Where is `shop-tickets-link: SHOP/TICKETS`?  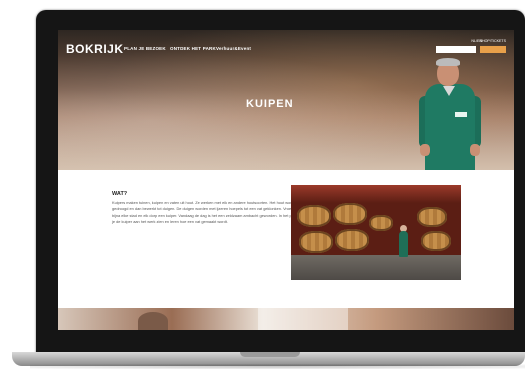
shop-tickets-link: SHOP/TICKETS is located at coordinates (493, 41).